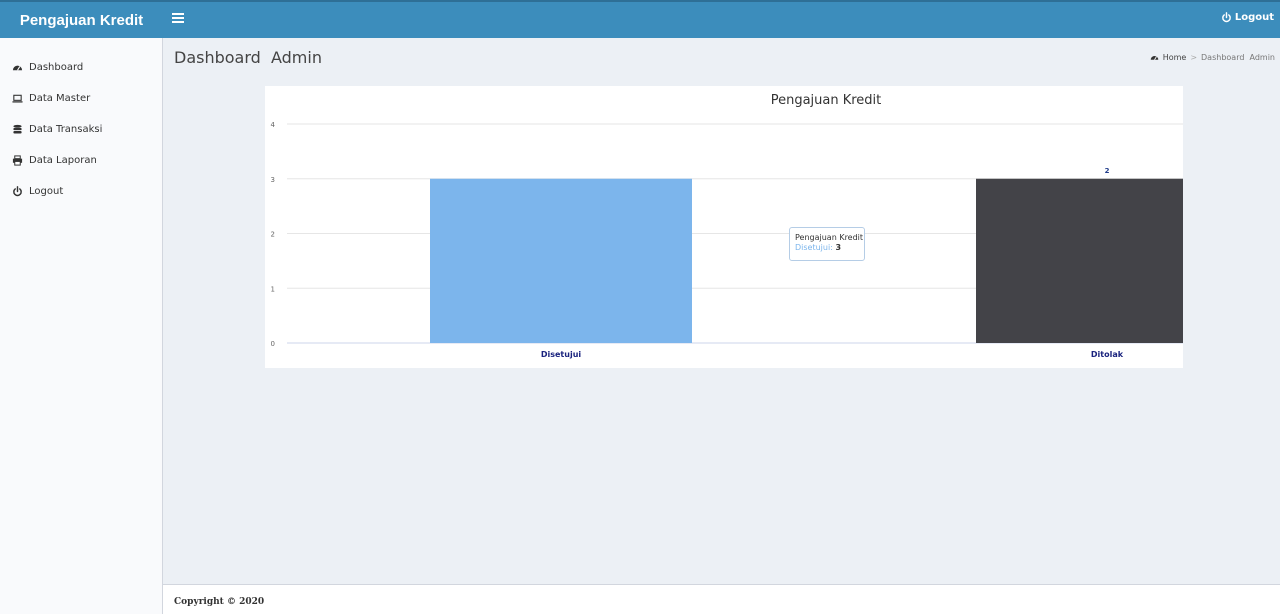 The image size is (1280, 614). I want to click on sidebar-item-label: Dashboard, so click(56, 67).